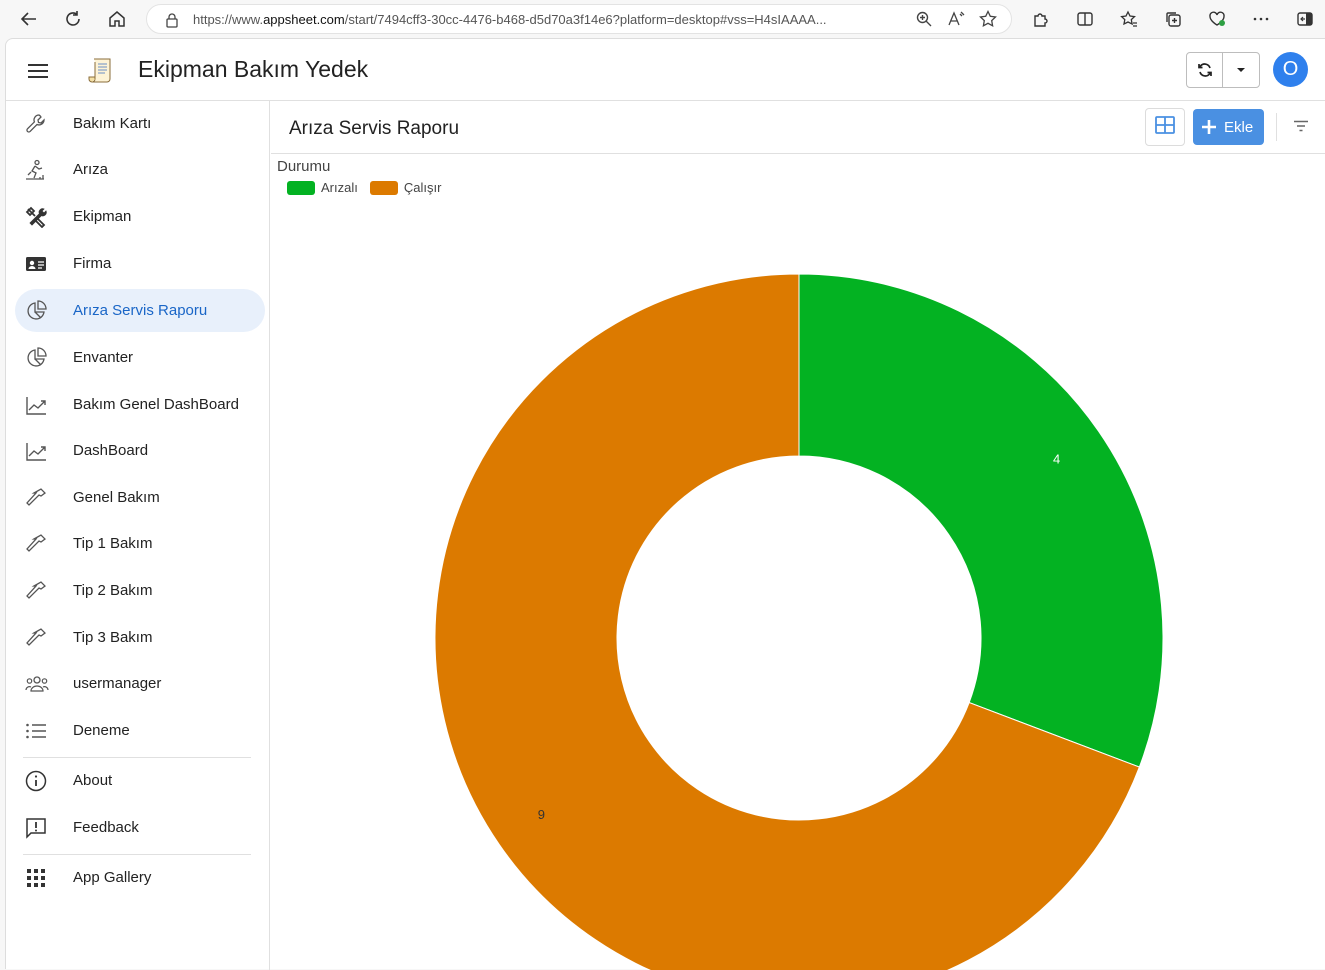 The height and width of the screenshot is (970, 1325). What do you see at coordinates (36, 217) in the screenshot?
I see `tools-icon` at bounding box center [36, 217].